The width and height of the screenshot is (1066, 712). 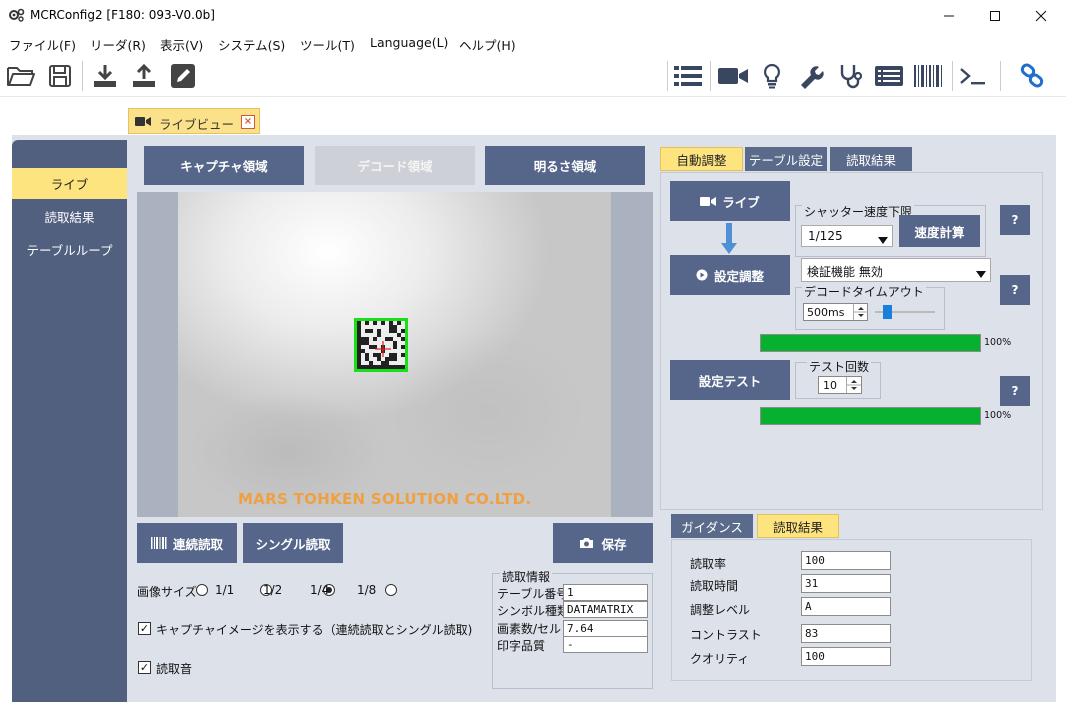 What do you see at coordinates (998, 415) in the screenshot?
I see `test-progress-percent: 100%` at bounding box center [998, 415].